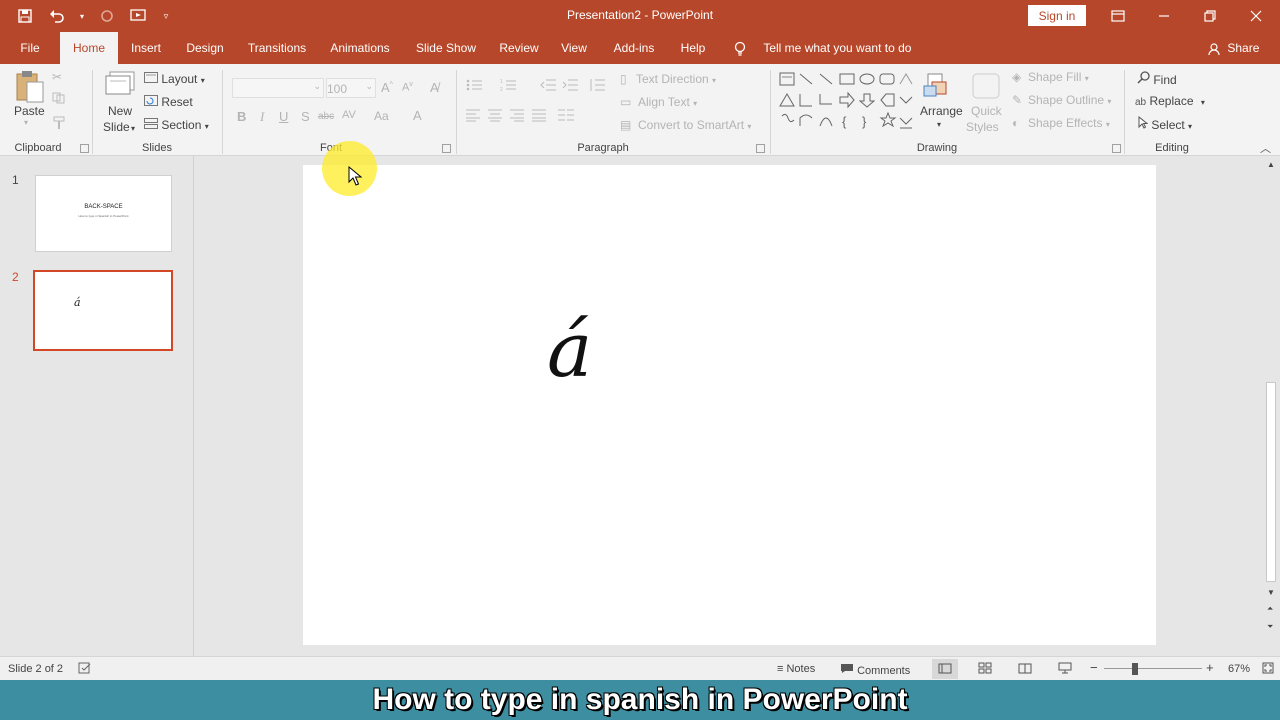 The width and height of the screenshot is (1280, 720). I want to click on reading-view-icon, so click(1025, 669).